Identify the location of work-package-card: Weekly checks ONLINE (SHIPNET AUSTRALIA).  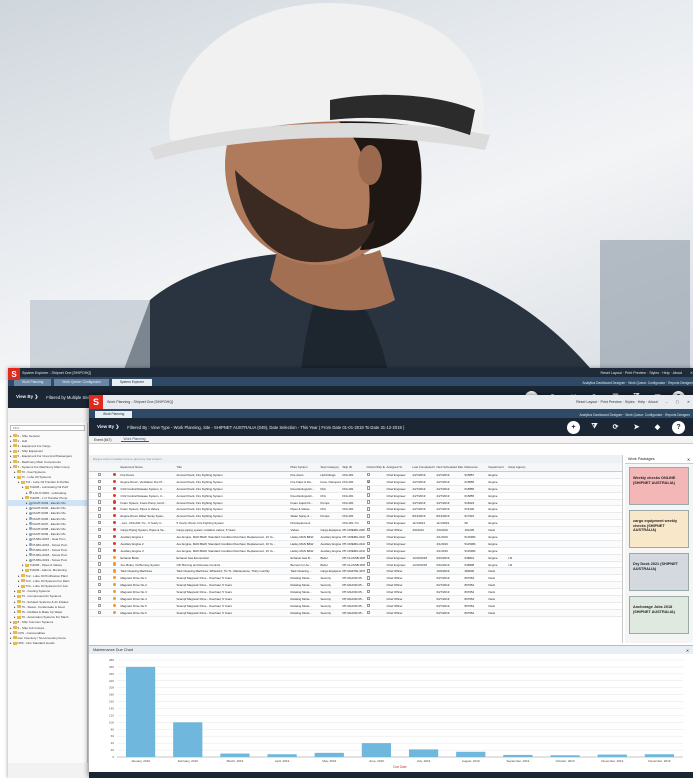
(659, 486).